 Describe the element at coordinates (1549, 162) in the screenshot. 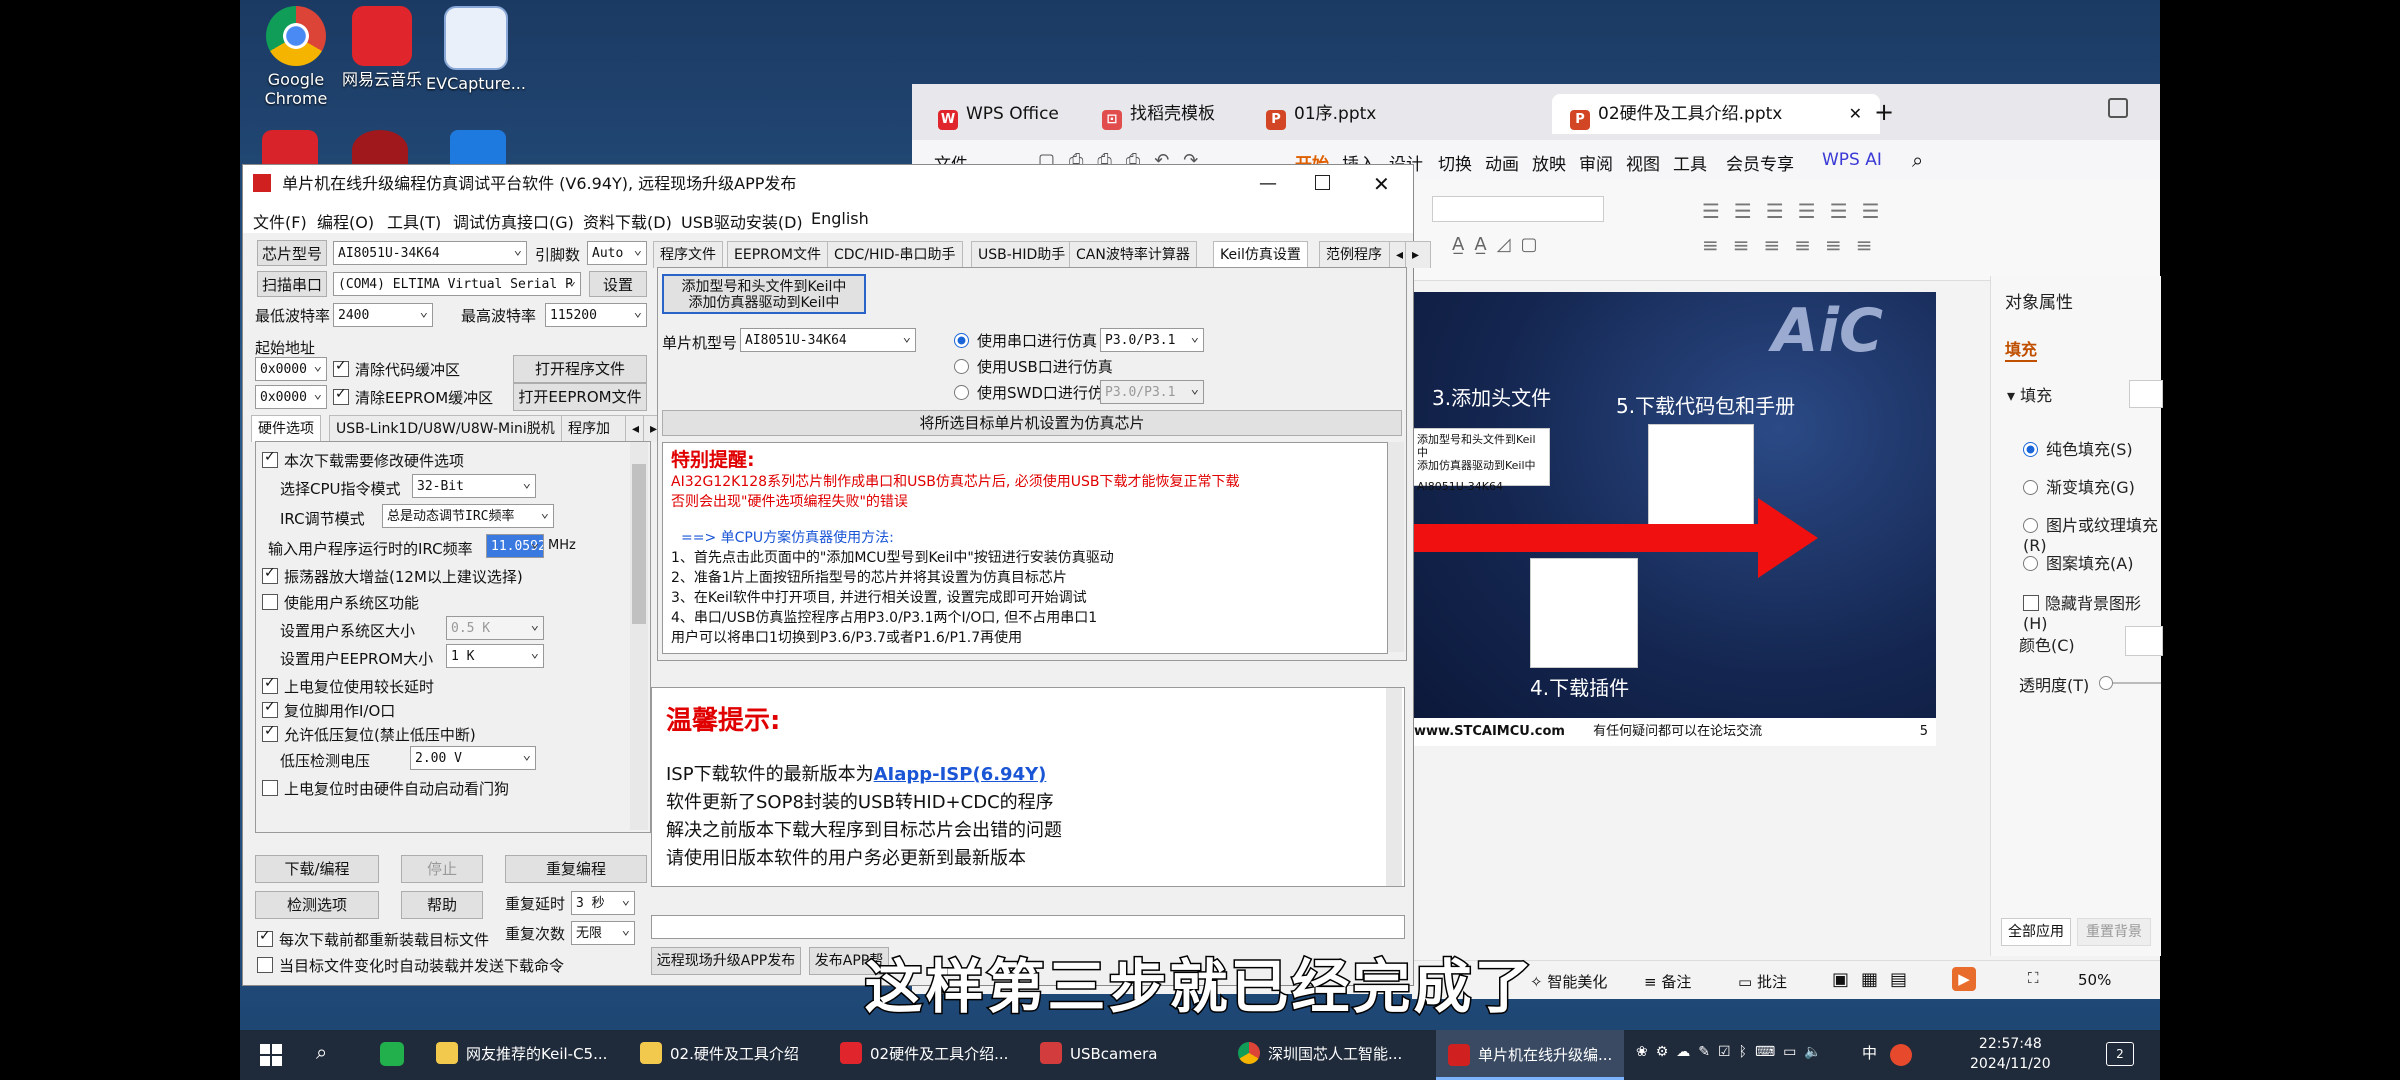

I see `menu-slideshow: 放映` at that location.